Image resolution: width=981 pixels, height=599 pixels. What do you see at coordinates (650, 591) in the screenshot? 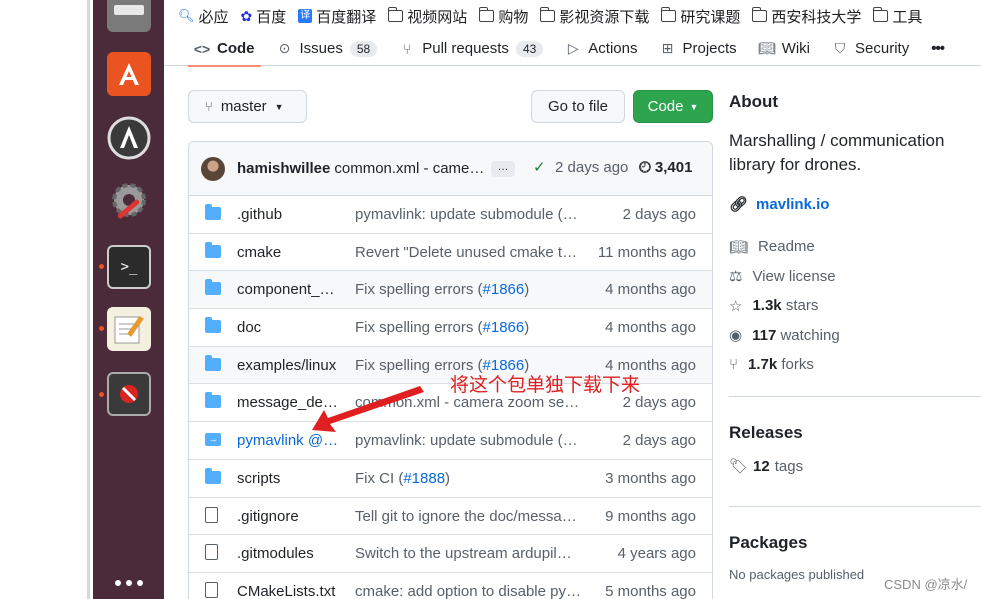
I see `commit-age: 5 months ago` at bounding box center [650, 591].